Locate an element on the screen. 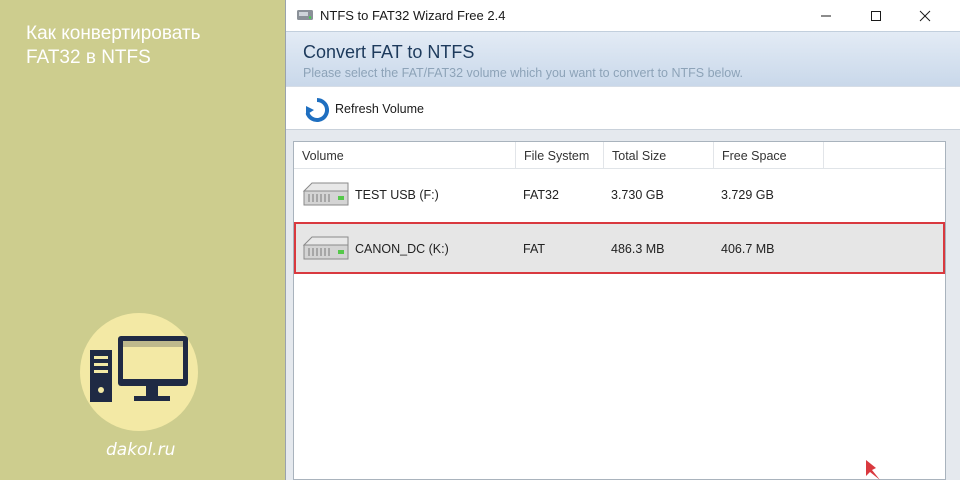 The height and width of the screenshot is (480, 960). minimize-button is located at coordinates (826, 15).